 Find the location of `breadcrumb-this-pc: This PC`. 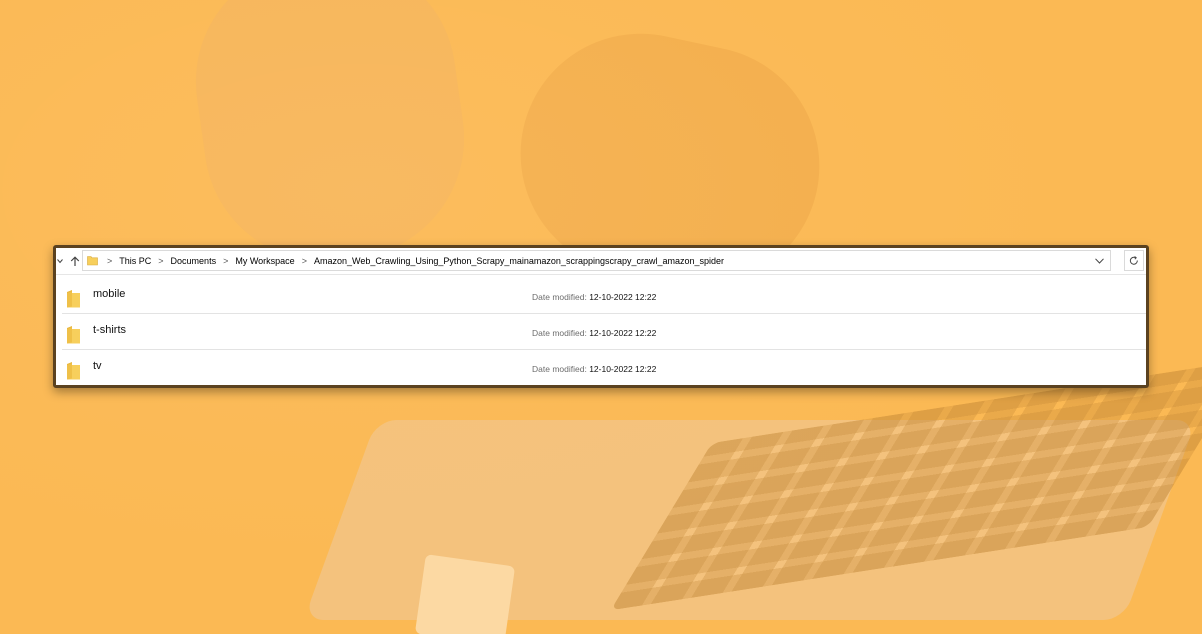

breadcrumb-this-pc: This PC is located at coordinates (135, 261).